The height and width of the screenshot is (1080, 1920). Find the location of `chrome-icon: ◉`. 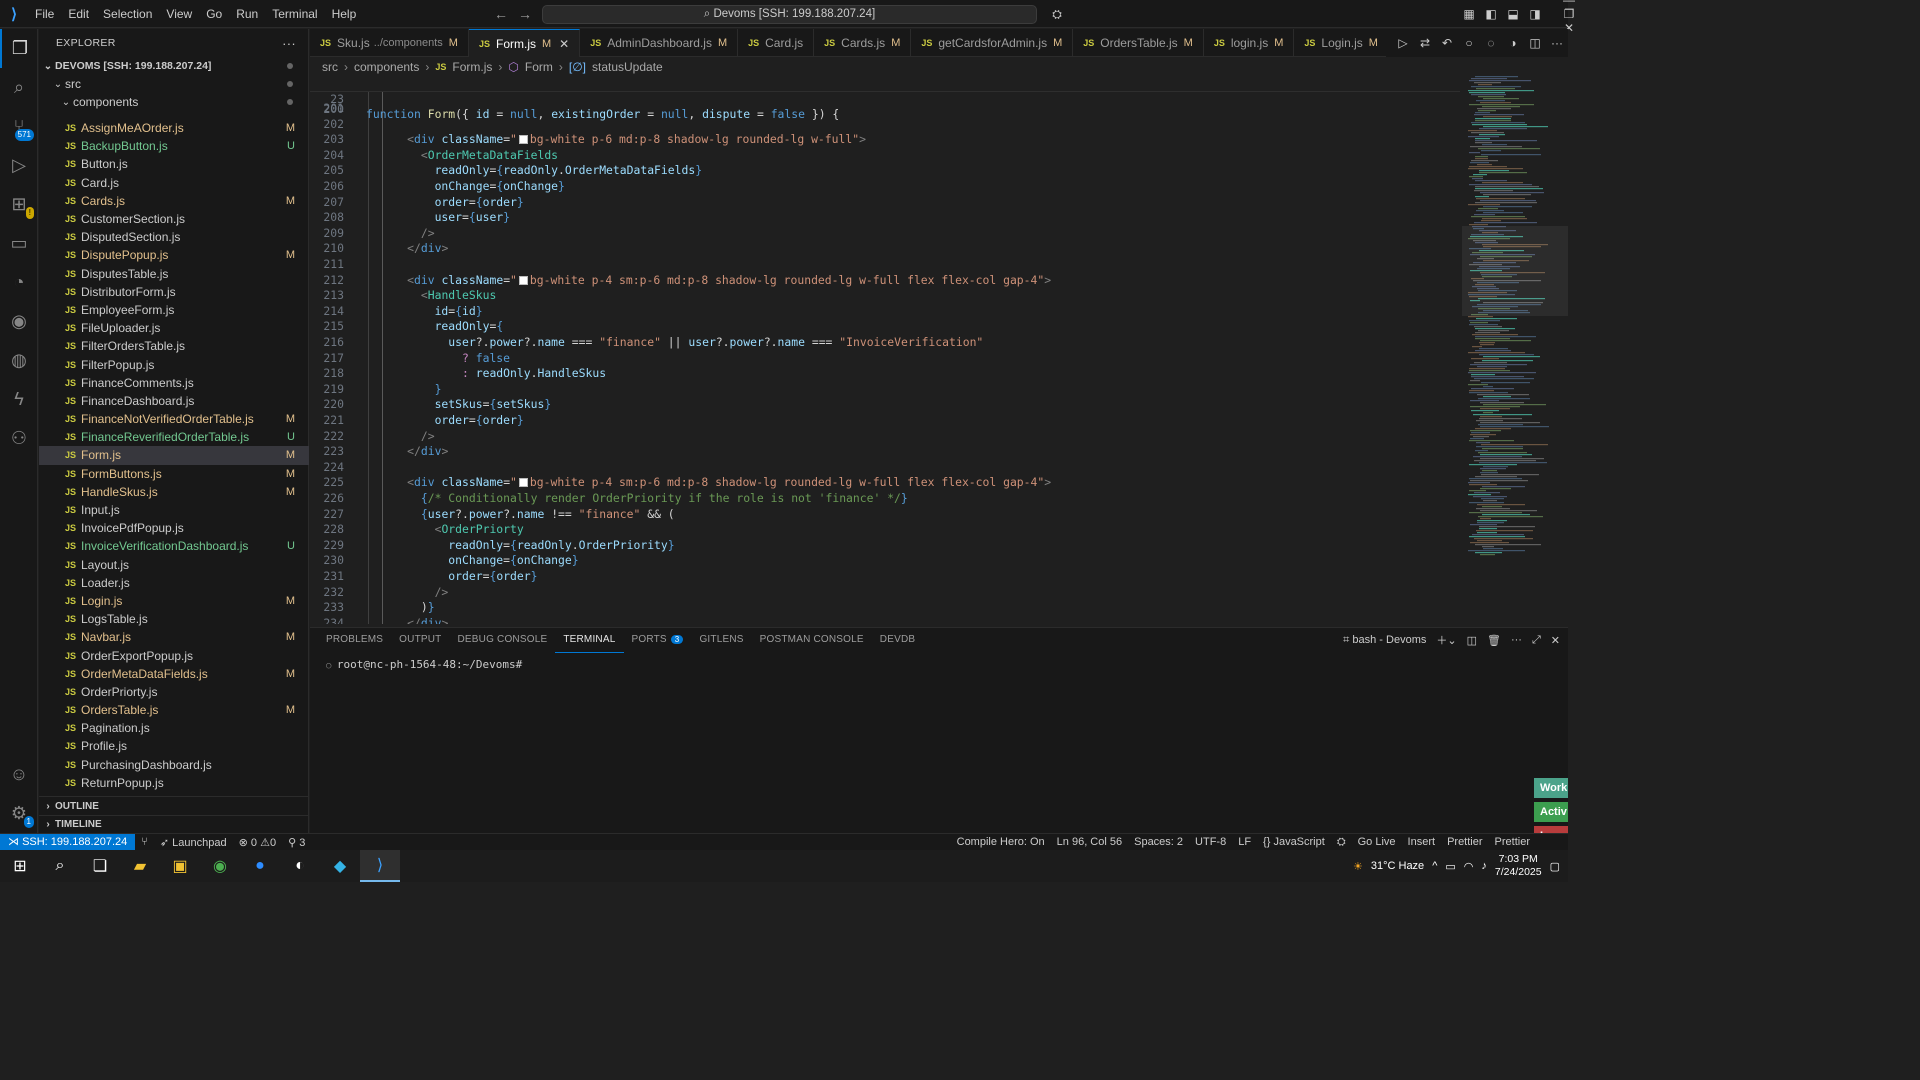

chrome-icon: ◉ is located at coordinates (220, 866).